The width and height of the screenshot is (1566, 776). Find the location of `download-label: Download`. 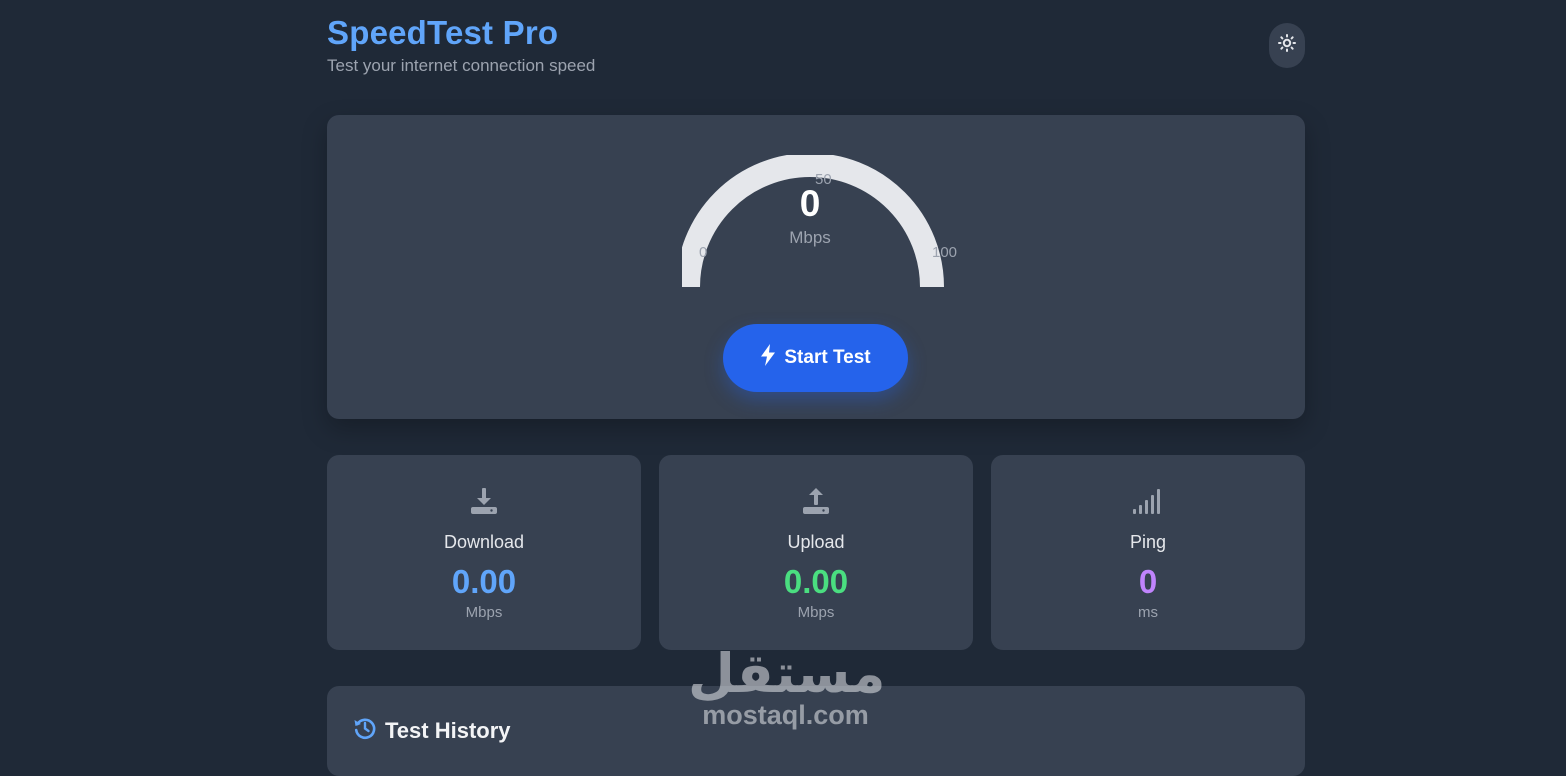

download-label: Download is located at coordinates (484, 542).